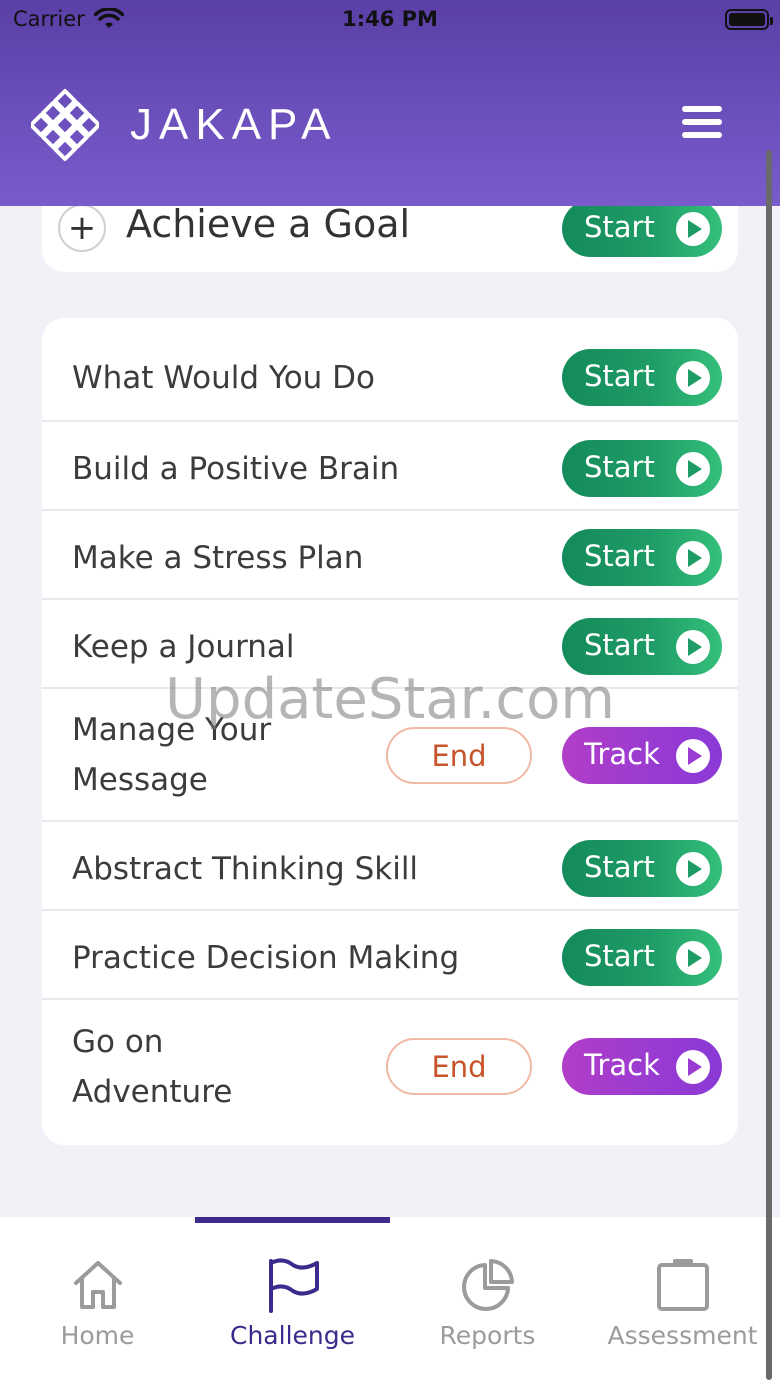 Image resolution: width=780 pixels, height=1387 pixels. What do you see at coordinates (152, 1067) in the screenshot?
I see `activity-label: Go on Adventure` at bounding box center [152, 1067].